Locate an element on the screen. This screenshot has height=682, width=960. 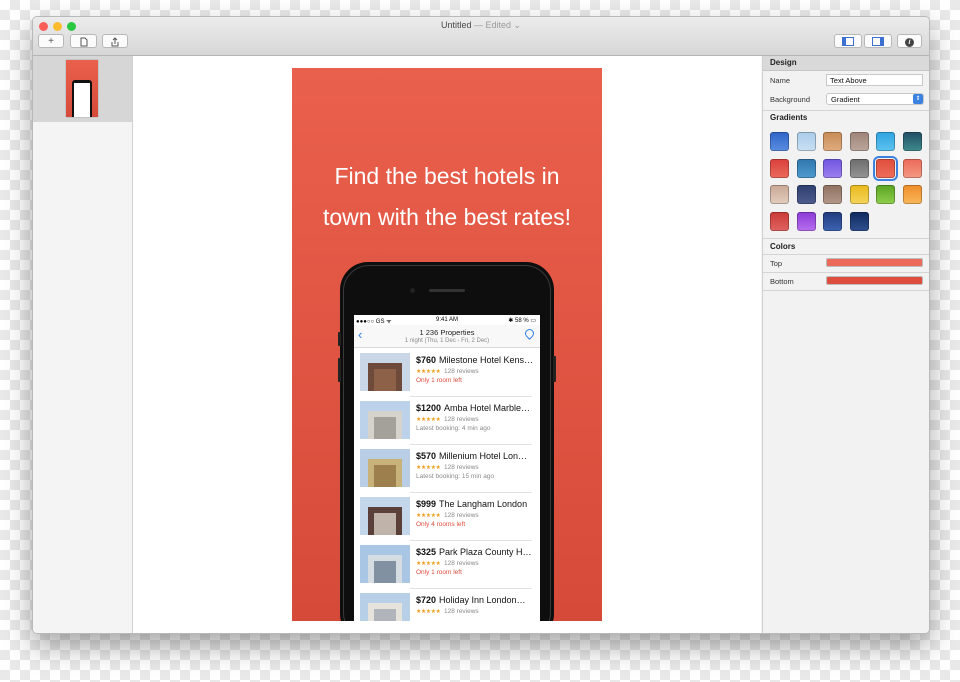
page-thumbnail is located at coordinates (82, 89).